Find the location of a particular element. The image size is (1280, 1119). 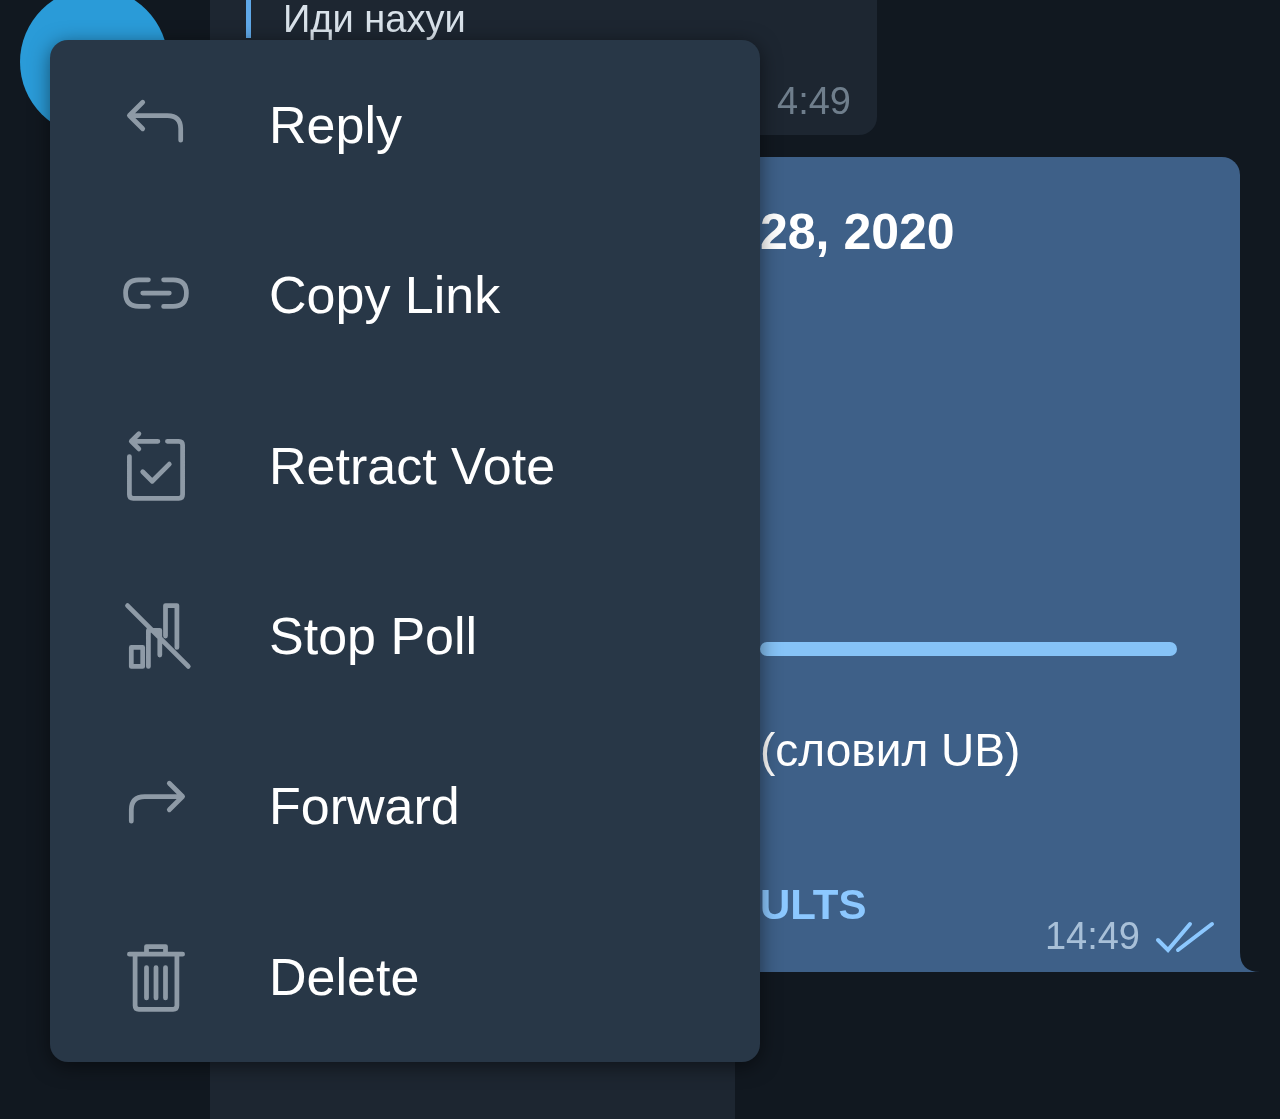

menu-item: Delete is located at coordinates (405, 976).